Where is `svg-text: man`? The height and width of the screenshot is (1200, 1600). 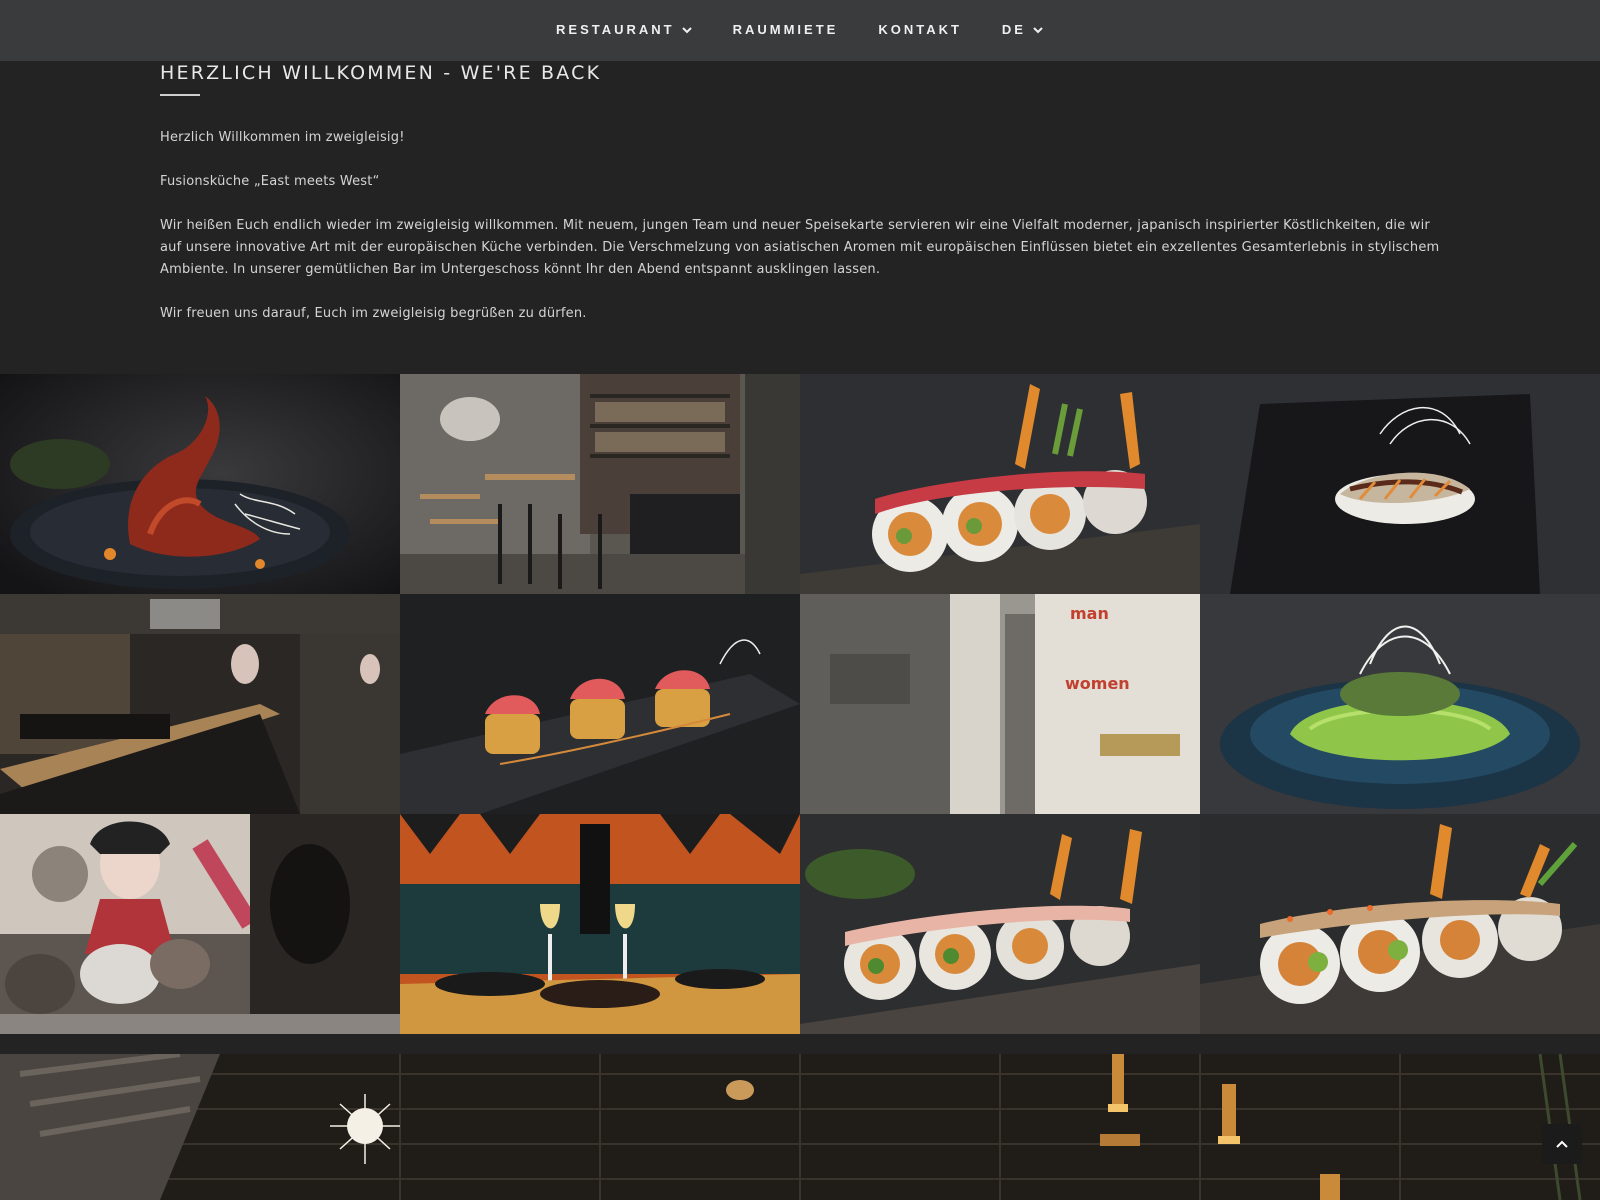
svg-text: man is located at coordinates (1089, 613).